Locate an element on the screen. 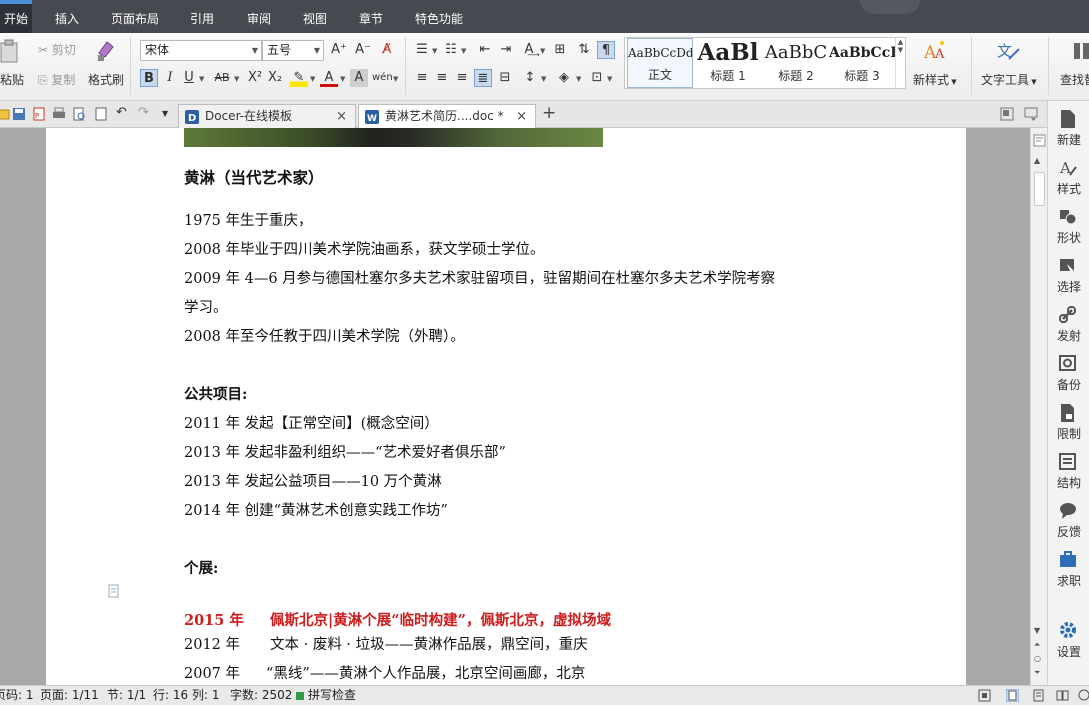  pane-structure: 结构 is located at coordinates (1068, 473).